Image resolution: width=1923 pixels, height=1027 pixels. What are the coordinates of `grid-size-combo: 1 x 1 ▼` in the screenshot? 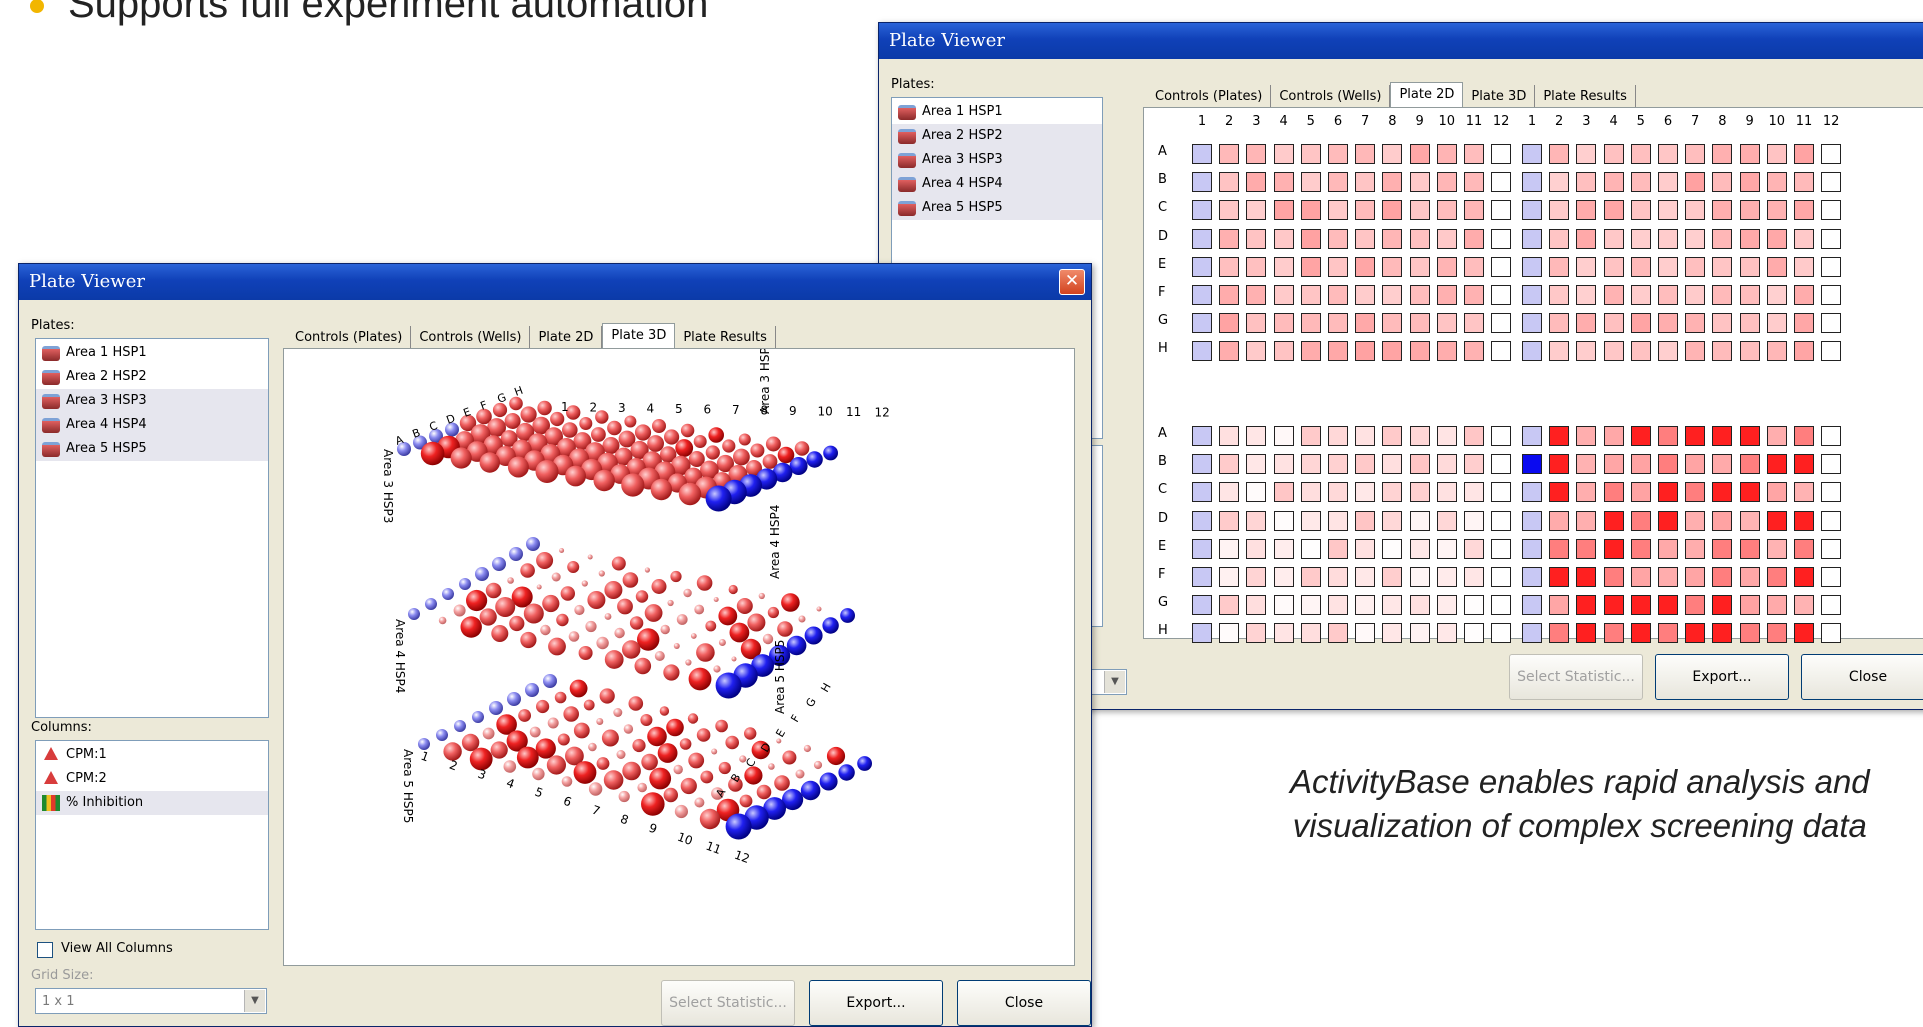 It's located at (151, 1001).